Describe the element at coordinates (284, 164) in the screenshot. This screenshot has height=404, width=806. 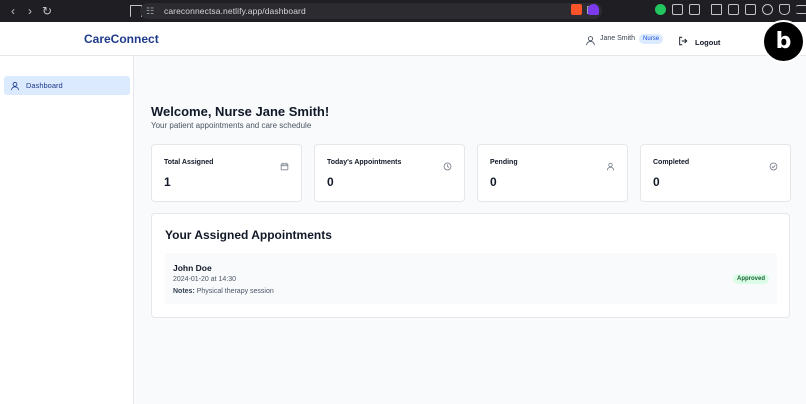
I see `calendar-icon` at that location.